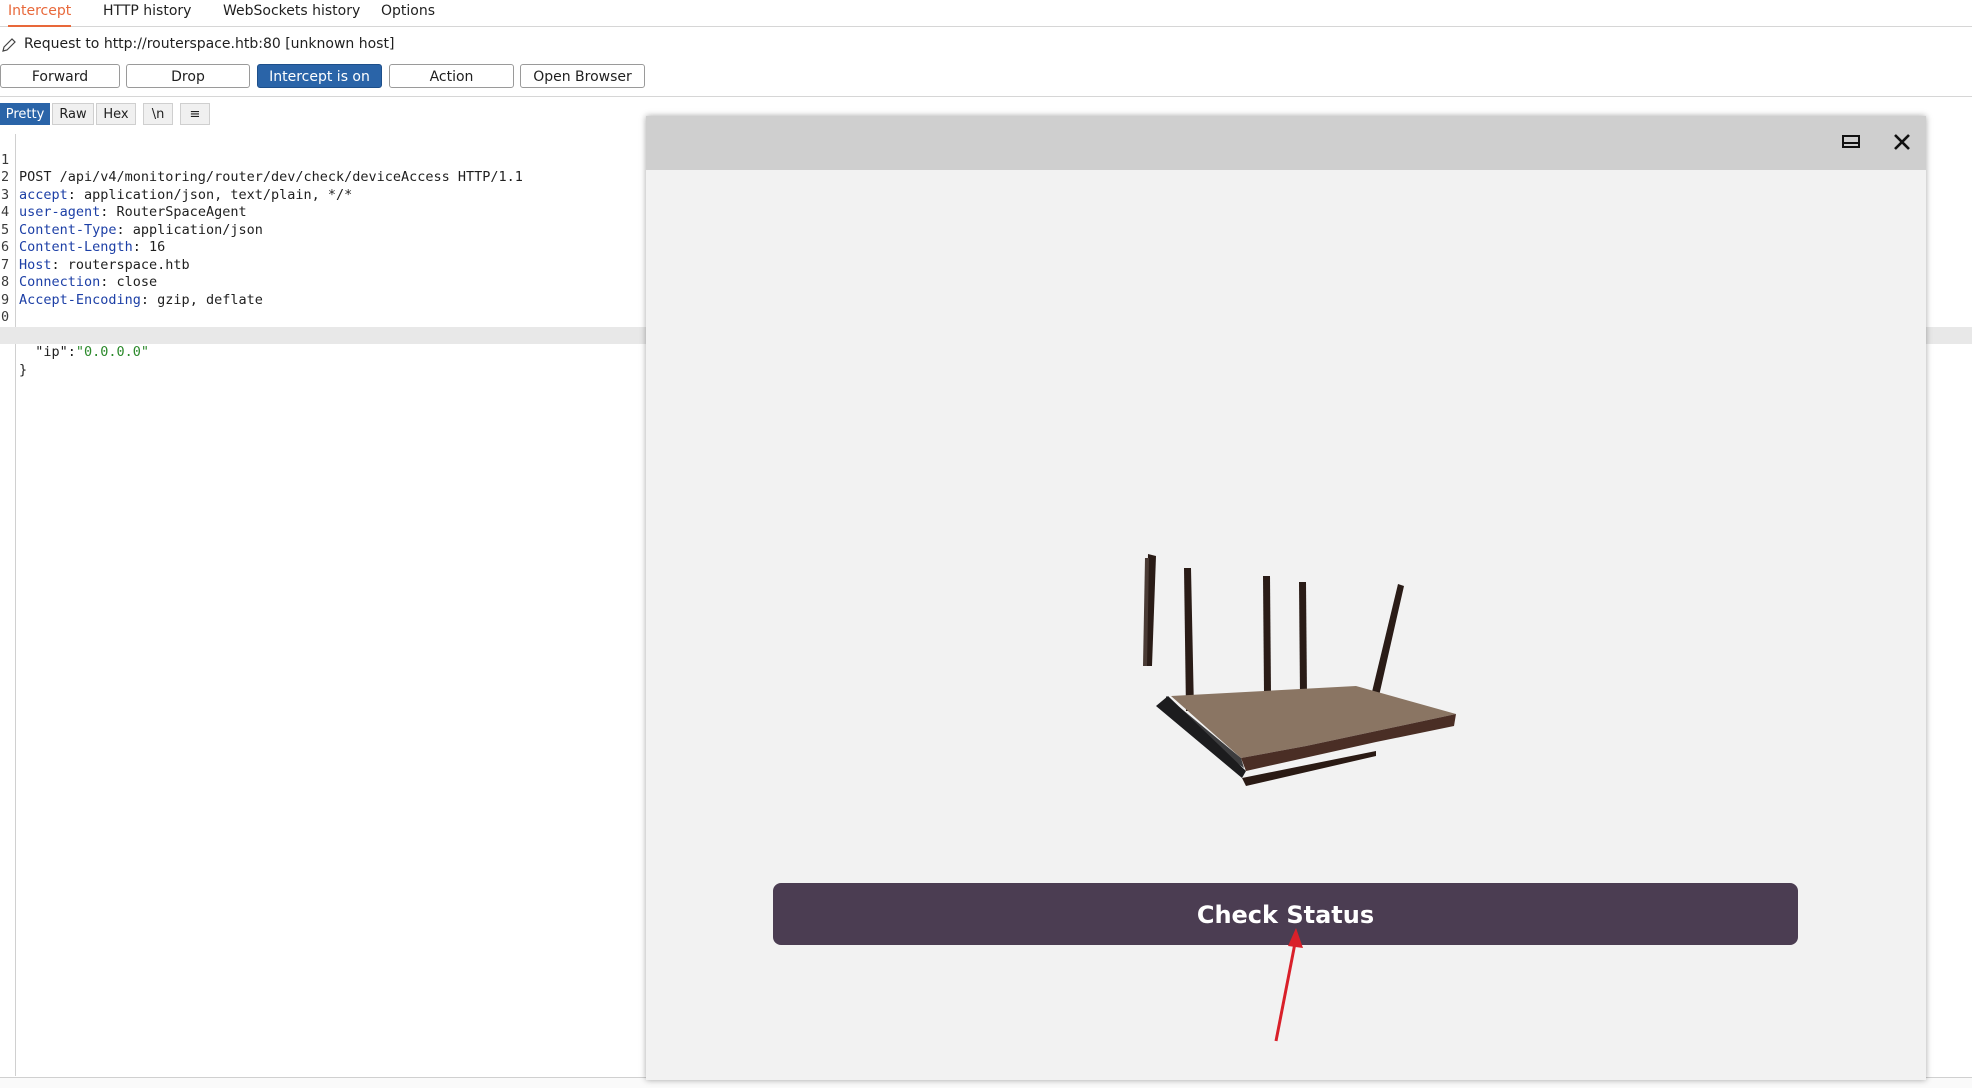 This screenshot has width=1972, height=1088. I want to click on action-button: Action, so click(451, 76).